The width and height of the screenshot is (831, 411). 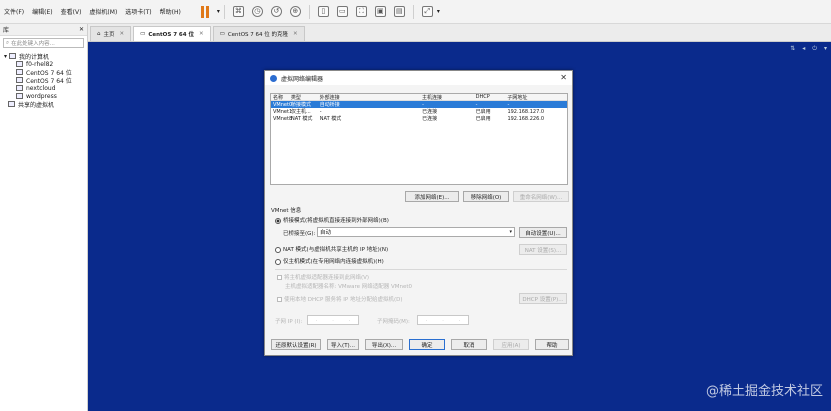 I want to click on stretch-guest-icon: ⤢, so click(x=427, y=11).